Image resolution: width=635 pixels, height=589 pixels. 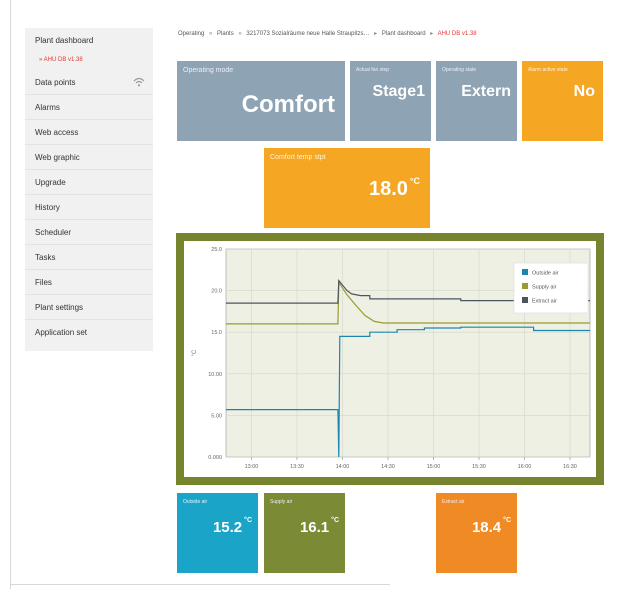 What do you see at coordinates (457, 34) in the screenshot?
I see `breadcrumb-item-current: AHU DB v1.38` at bounding box center [457, 34].